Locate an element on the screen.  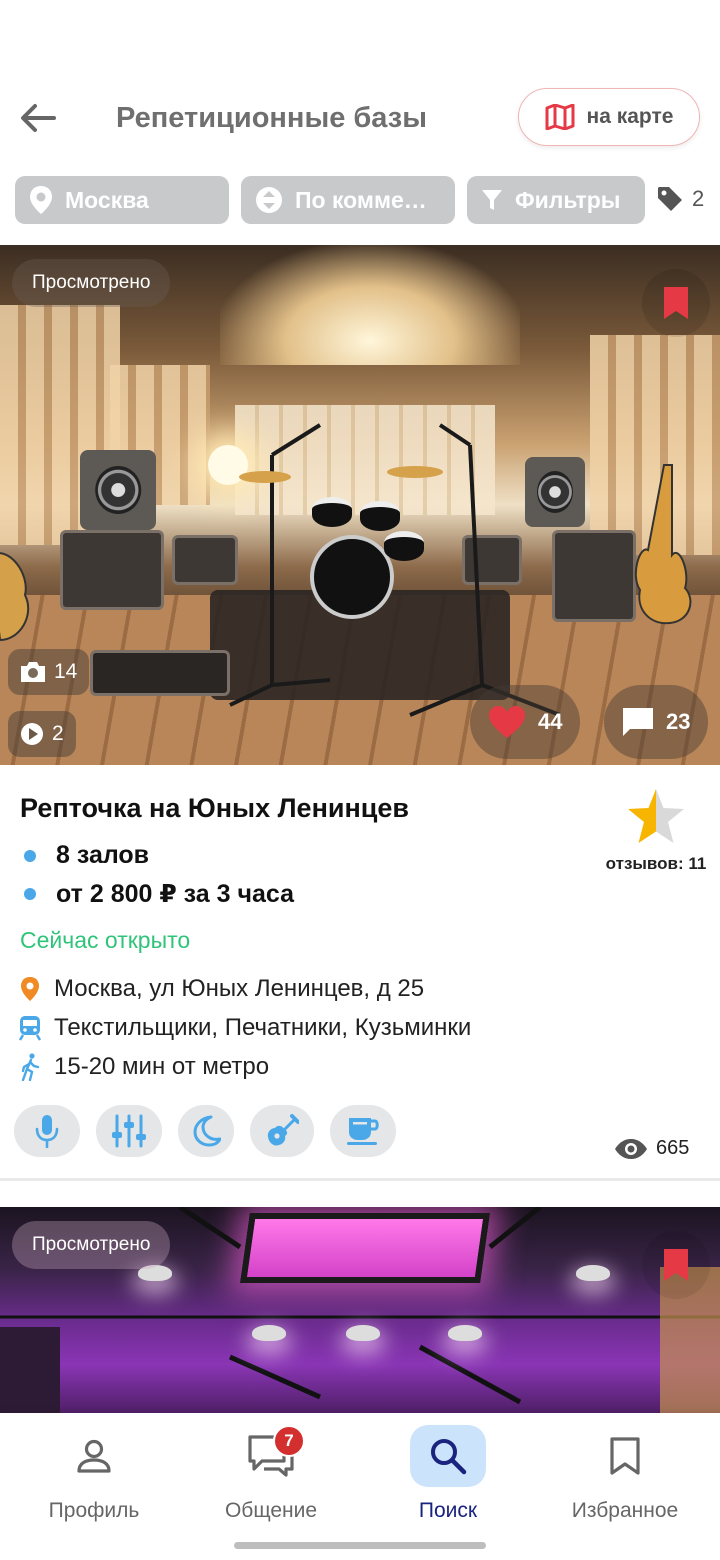
open-status: Сейчас открыто is located at coordinates (105, 940).